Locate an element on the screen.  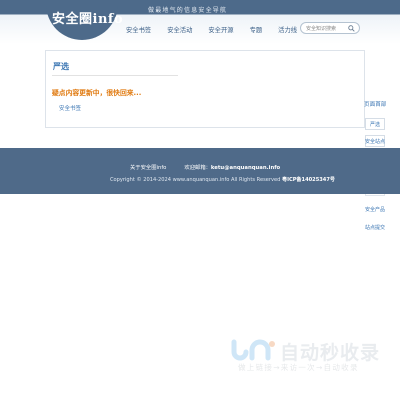
rail-item-products: 安全产品 is located at coordinates (375, 209).